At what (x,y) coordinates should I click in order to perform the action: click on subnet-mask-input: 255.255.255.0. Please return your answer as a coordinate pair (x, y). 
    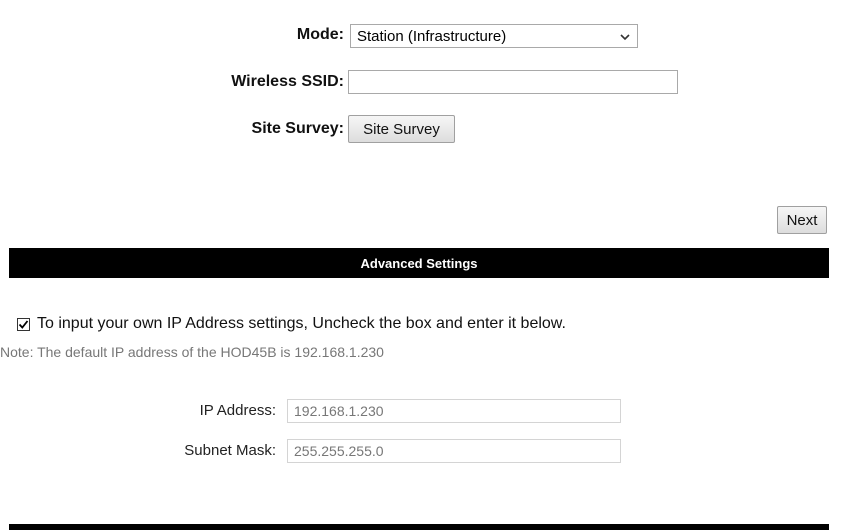
    Looking at the image, I should click on (454, 451).